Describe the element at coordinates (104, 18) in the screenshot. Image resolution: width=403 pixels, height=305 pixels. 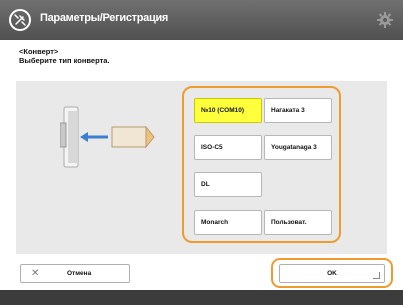
I see `page-title: Параметры/Регистрация` at that location.